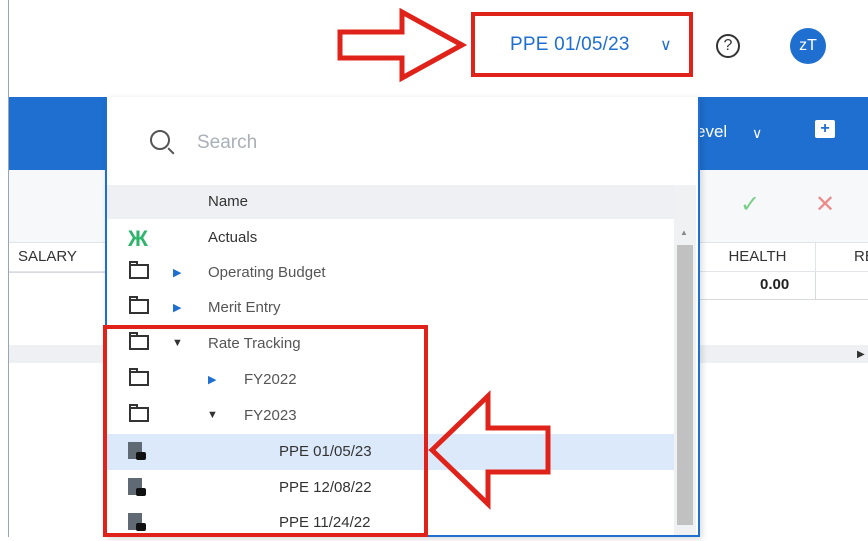 Image resolution: width=868 pixels, height=541 pixels. Describe the element at coordinates (841, 257) in the screenshot. I see `column-header-re: RE` at that location.